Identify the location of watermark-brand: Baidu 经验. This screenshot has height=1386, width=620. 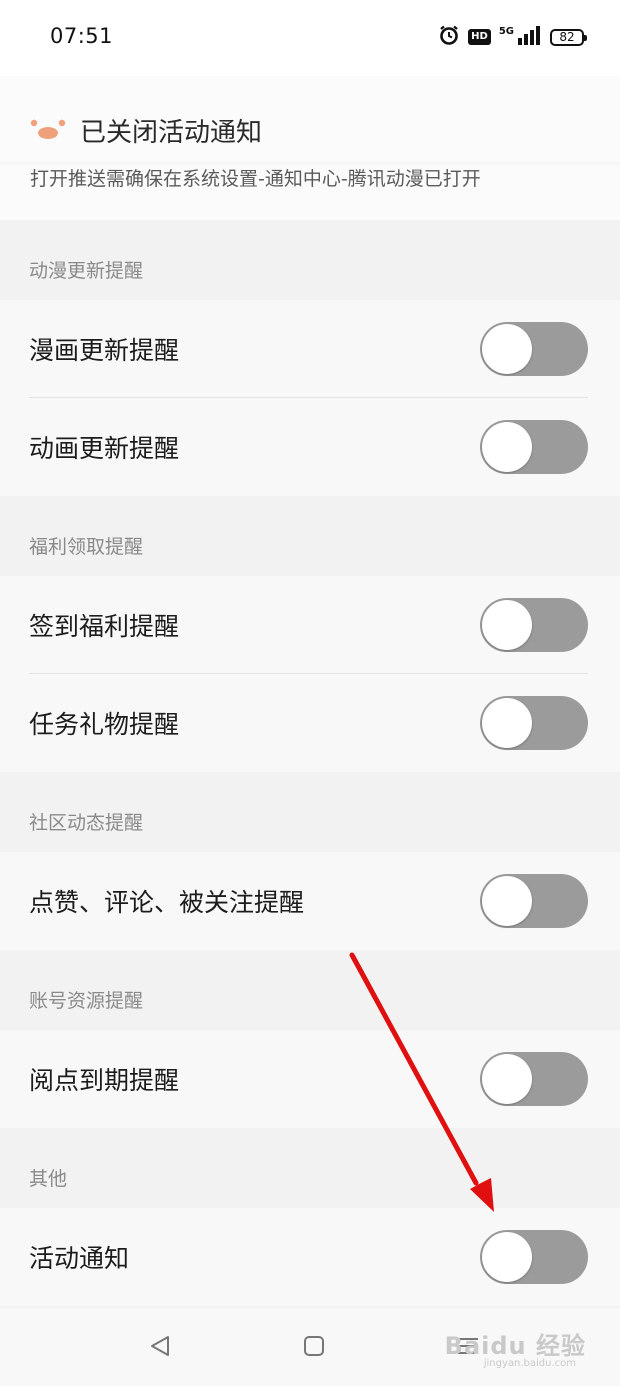
(515, 1346).